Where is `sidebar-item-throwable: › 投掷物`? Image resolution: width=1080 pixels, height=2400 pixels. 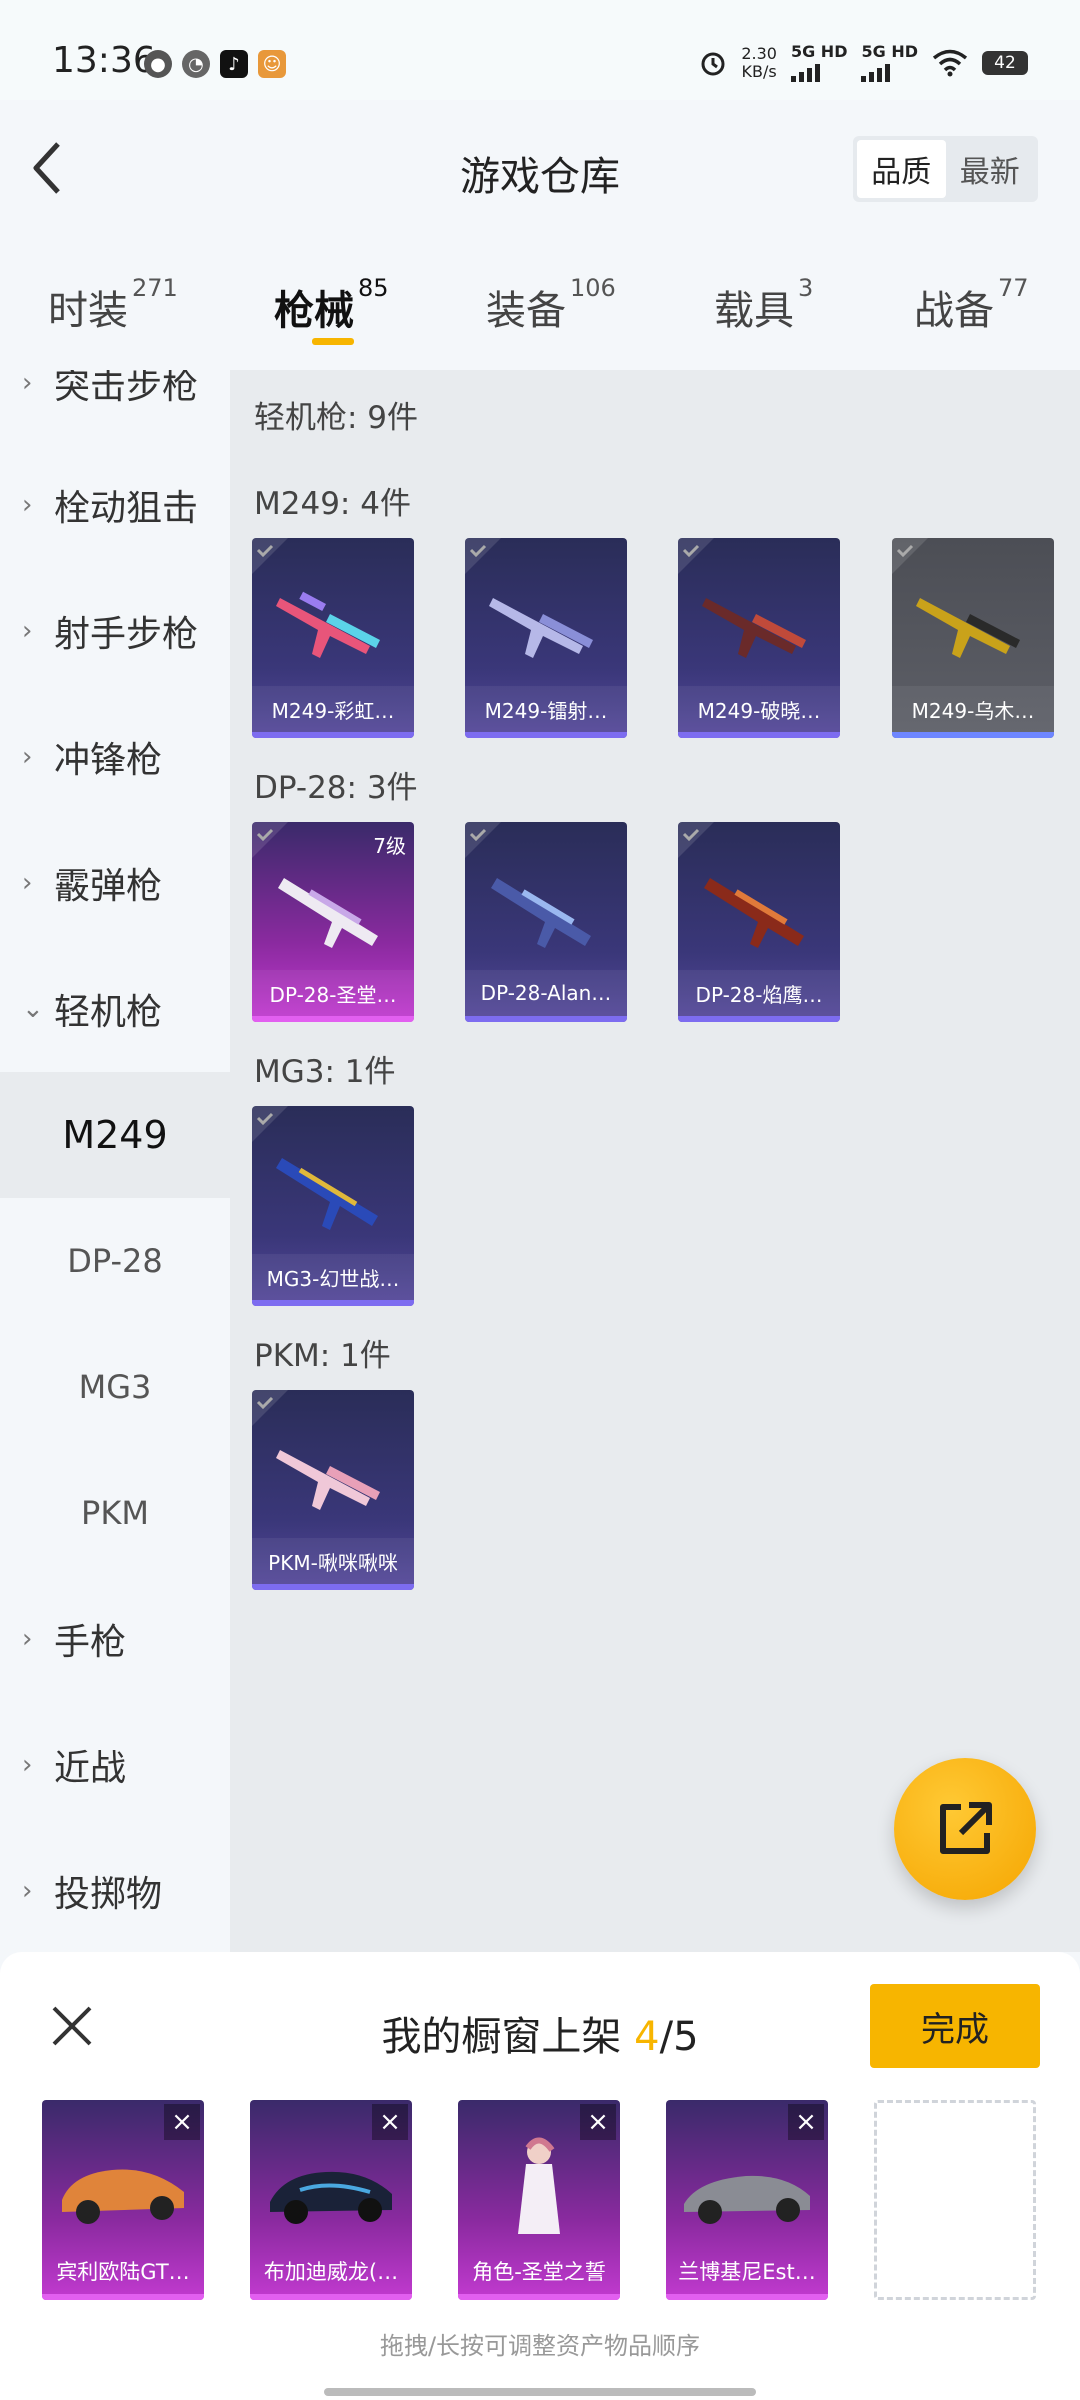
sidebar-item-throwable: › 投掷物 is located at coordinates (115, 1890).